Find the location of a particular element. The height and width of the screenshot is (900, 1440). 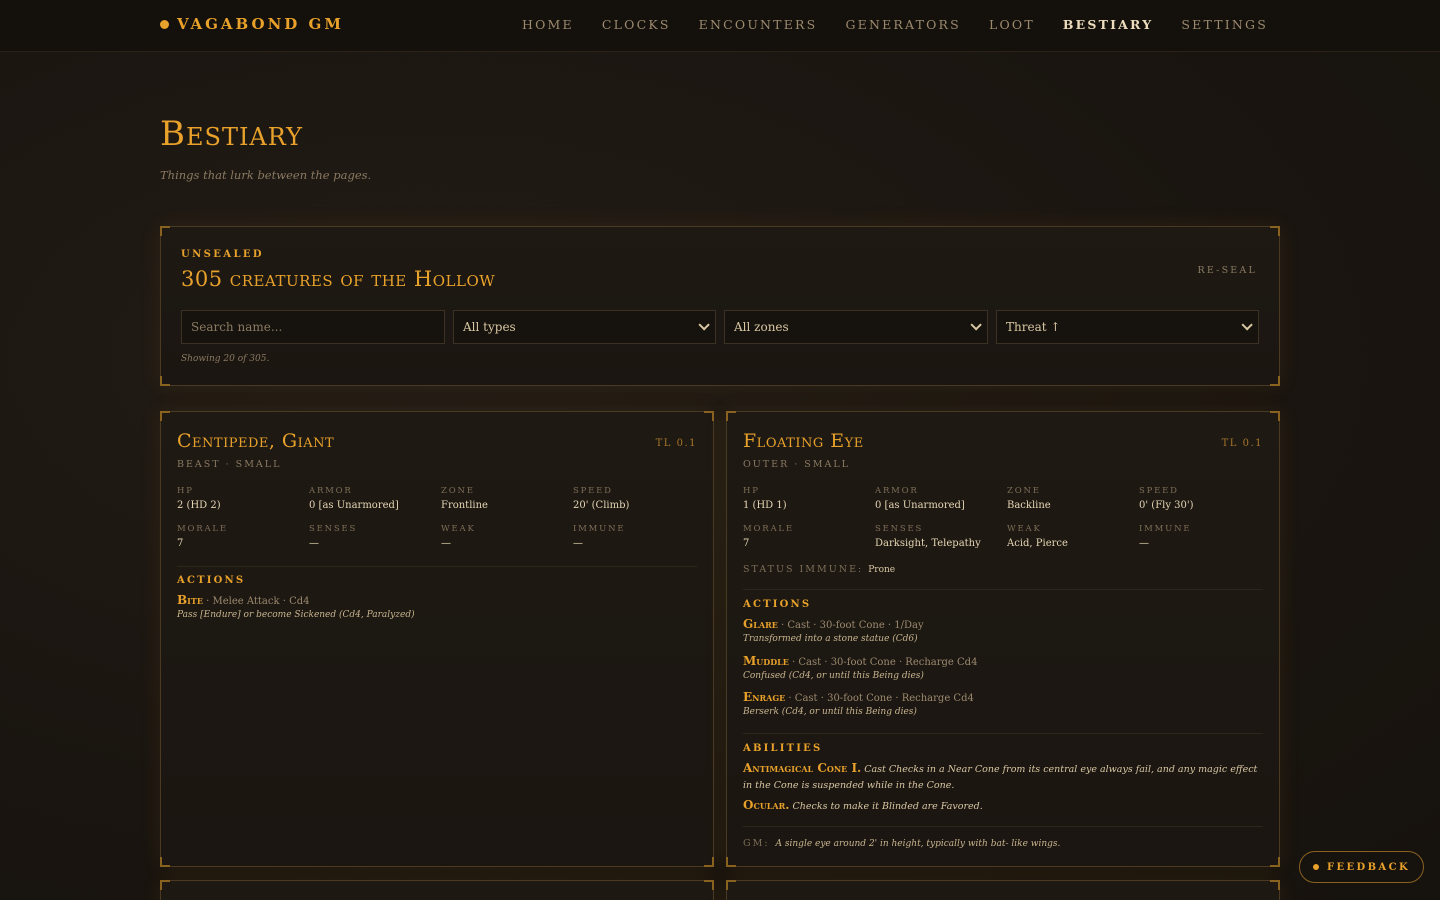

nav-generators: GENERATORS is located at coordinates (903, 24).